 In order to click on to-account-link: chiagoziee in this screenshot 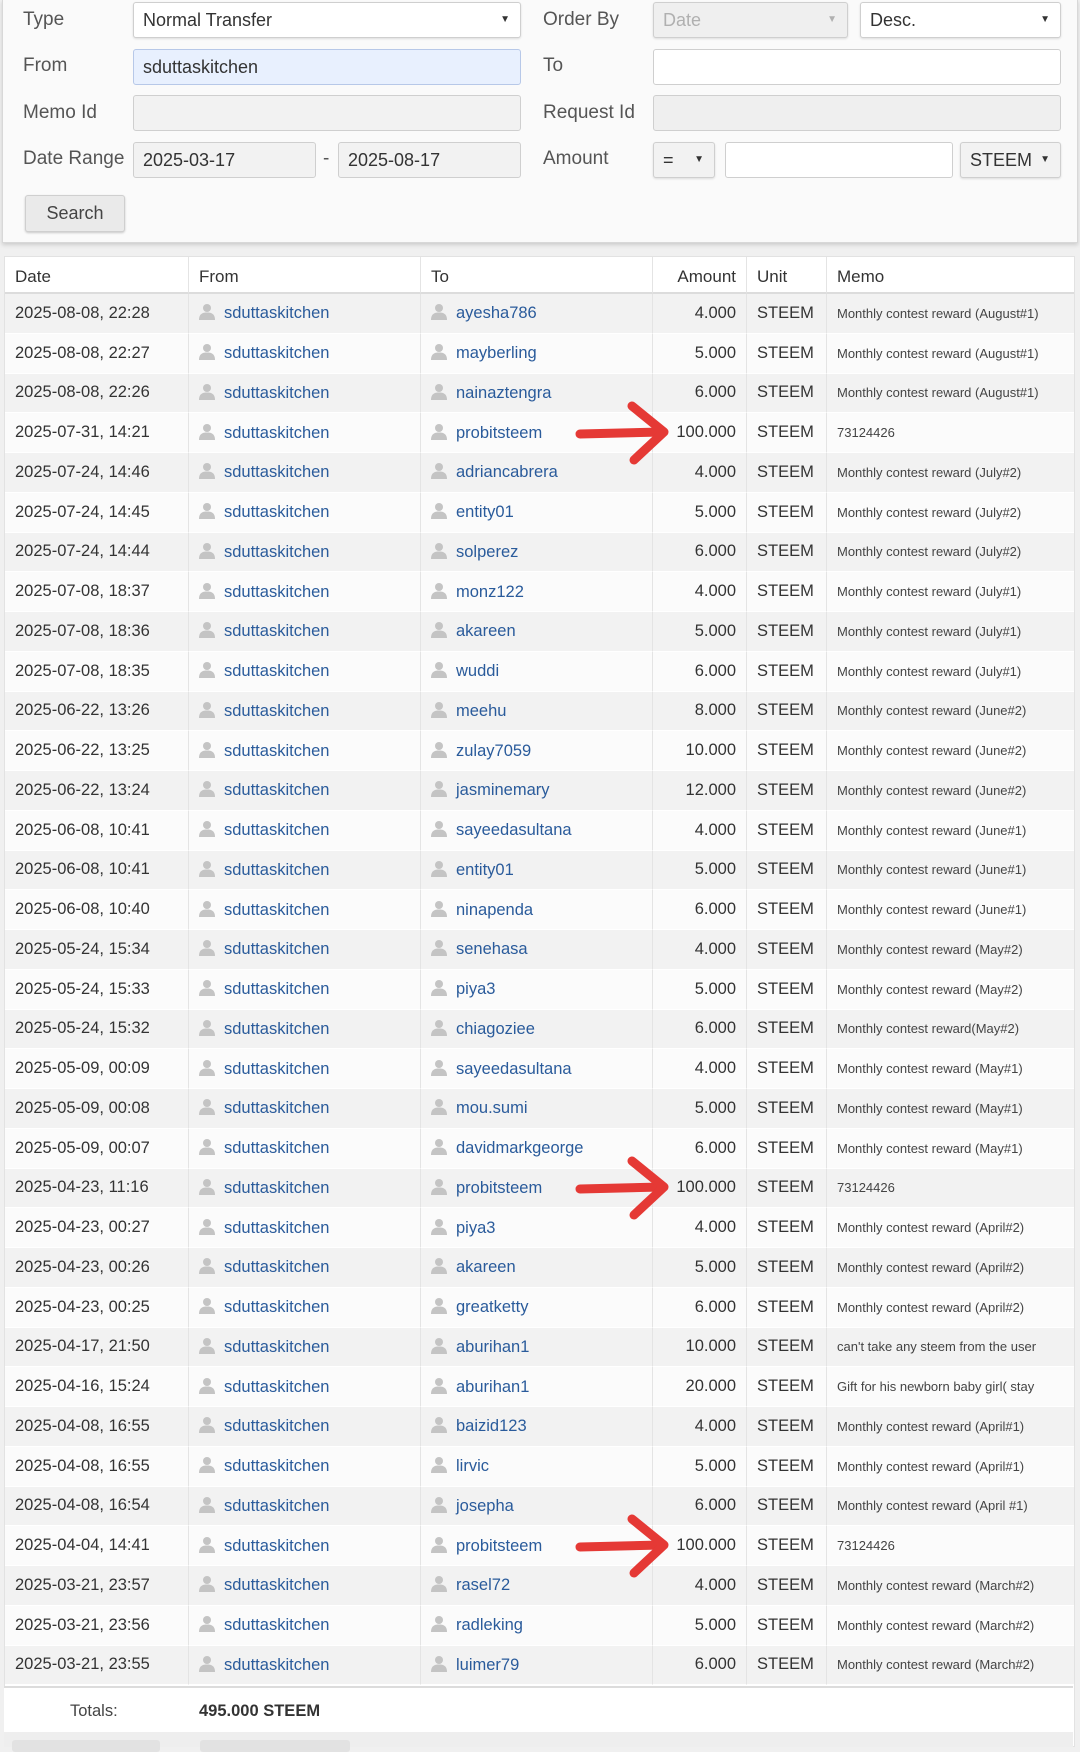, I will do `click(495, 1029)`.